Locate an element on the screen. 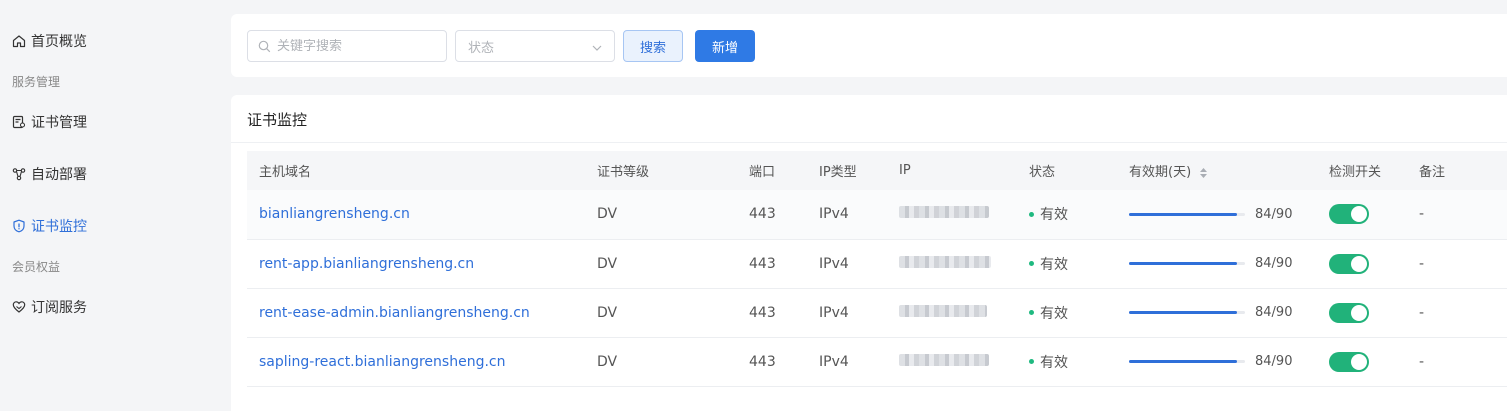 This screenshot has width=1507, height=411. heart-icon is located at coordinates (19, 307).